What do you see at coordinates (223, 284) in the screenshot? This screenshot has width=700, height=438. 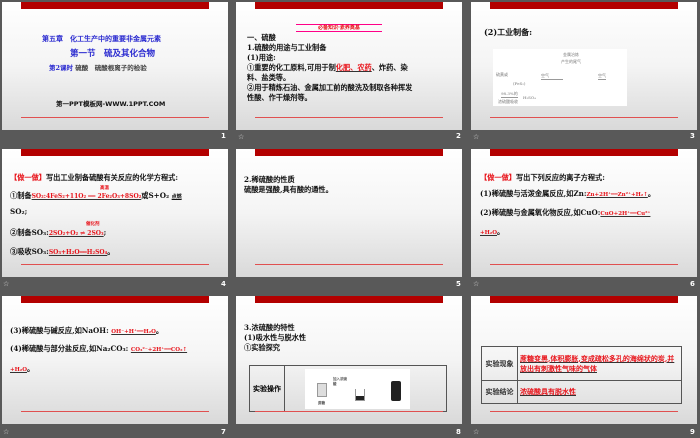 I see `slide-number: 4` at bounding box center [223, 284].